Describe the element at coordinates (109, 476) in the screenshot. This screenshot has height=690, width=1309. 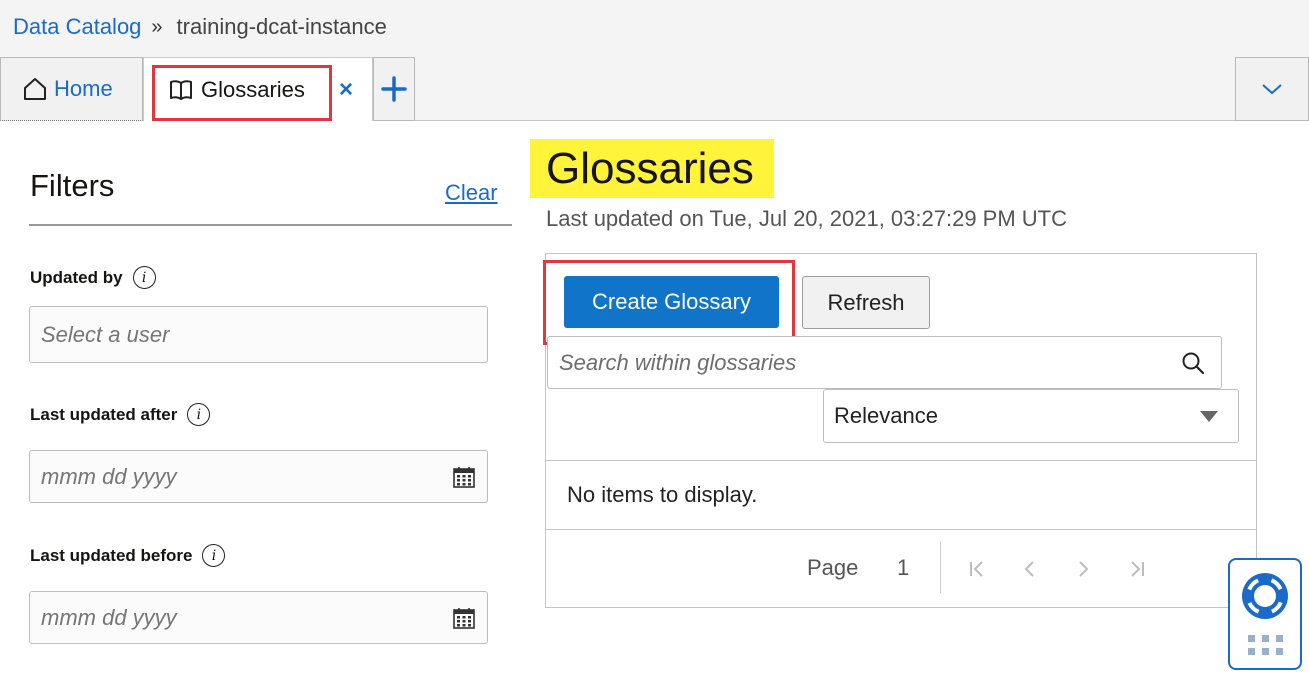
I see `last-updated-after-placeholder: mmm dd yyyy` at that location.